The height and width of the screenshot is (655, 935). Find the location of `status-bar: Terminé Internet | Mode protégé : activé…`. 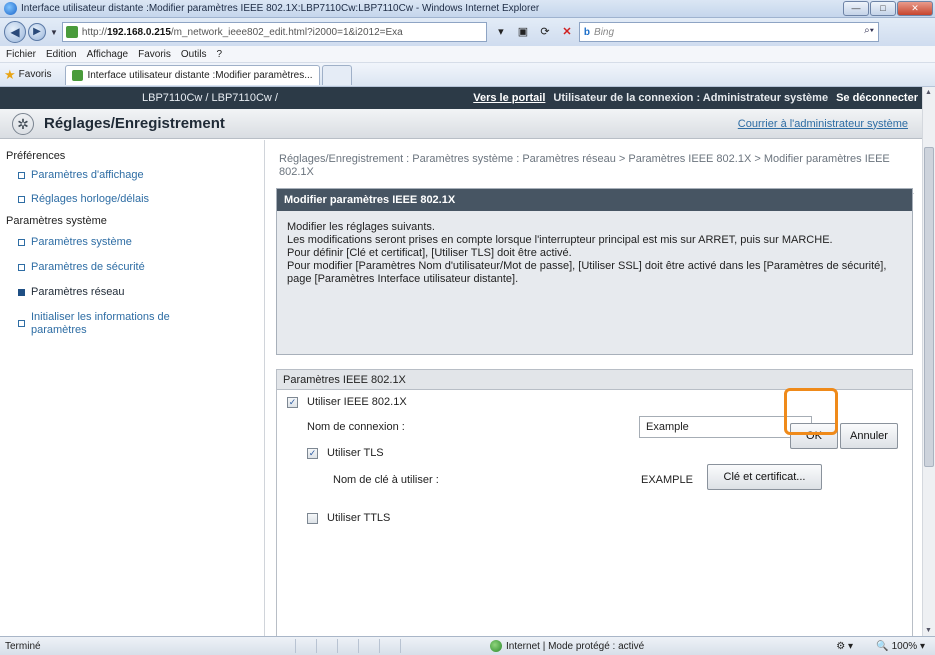

status-bar: Terminé Internet | Mode protégé : activé… is located at coordinates (467, 645).